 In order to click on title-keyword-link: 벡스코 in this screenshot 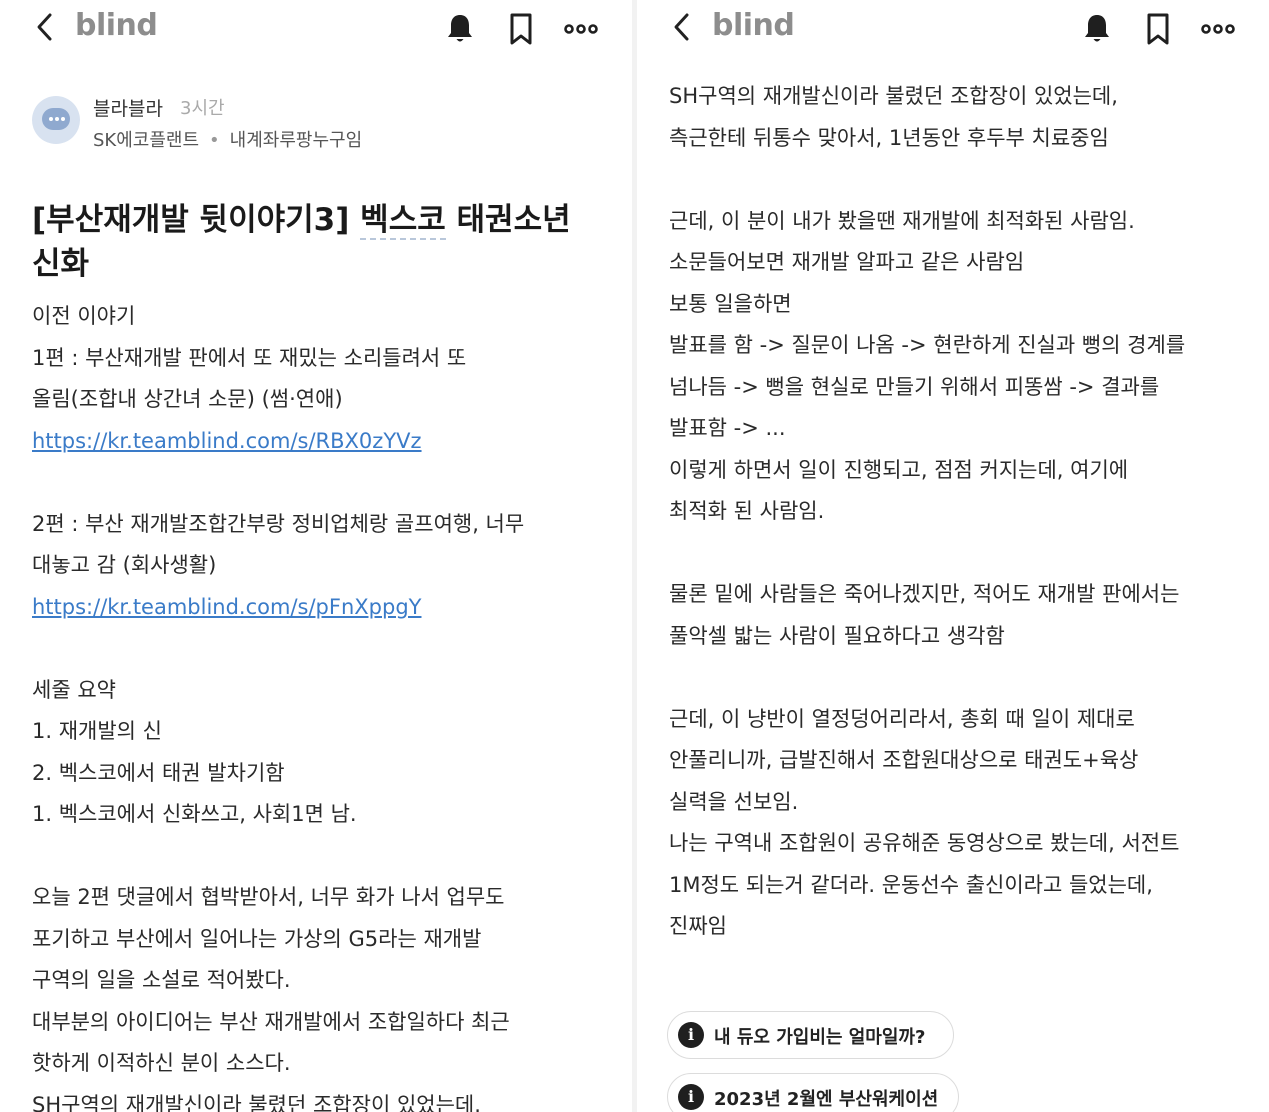, I will do `click(403, 221)`.